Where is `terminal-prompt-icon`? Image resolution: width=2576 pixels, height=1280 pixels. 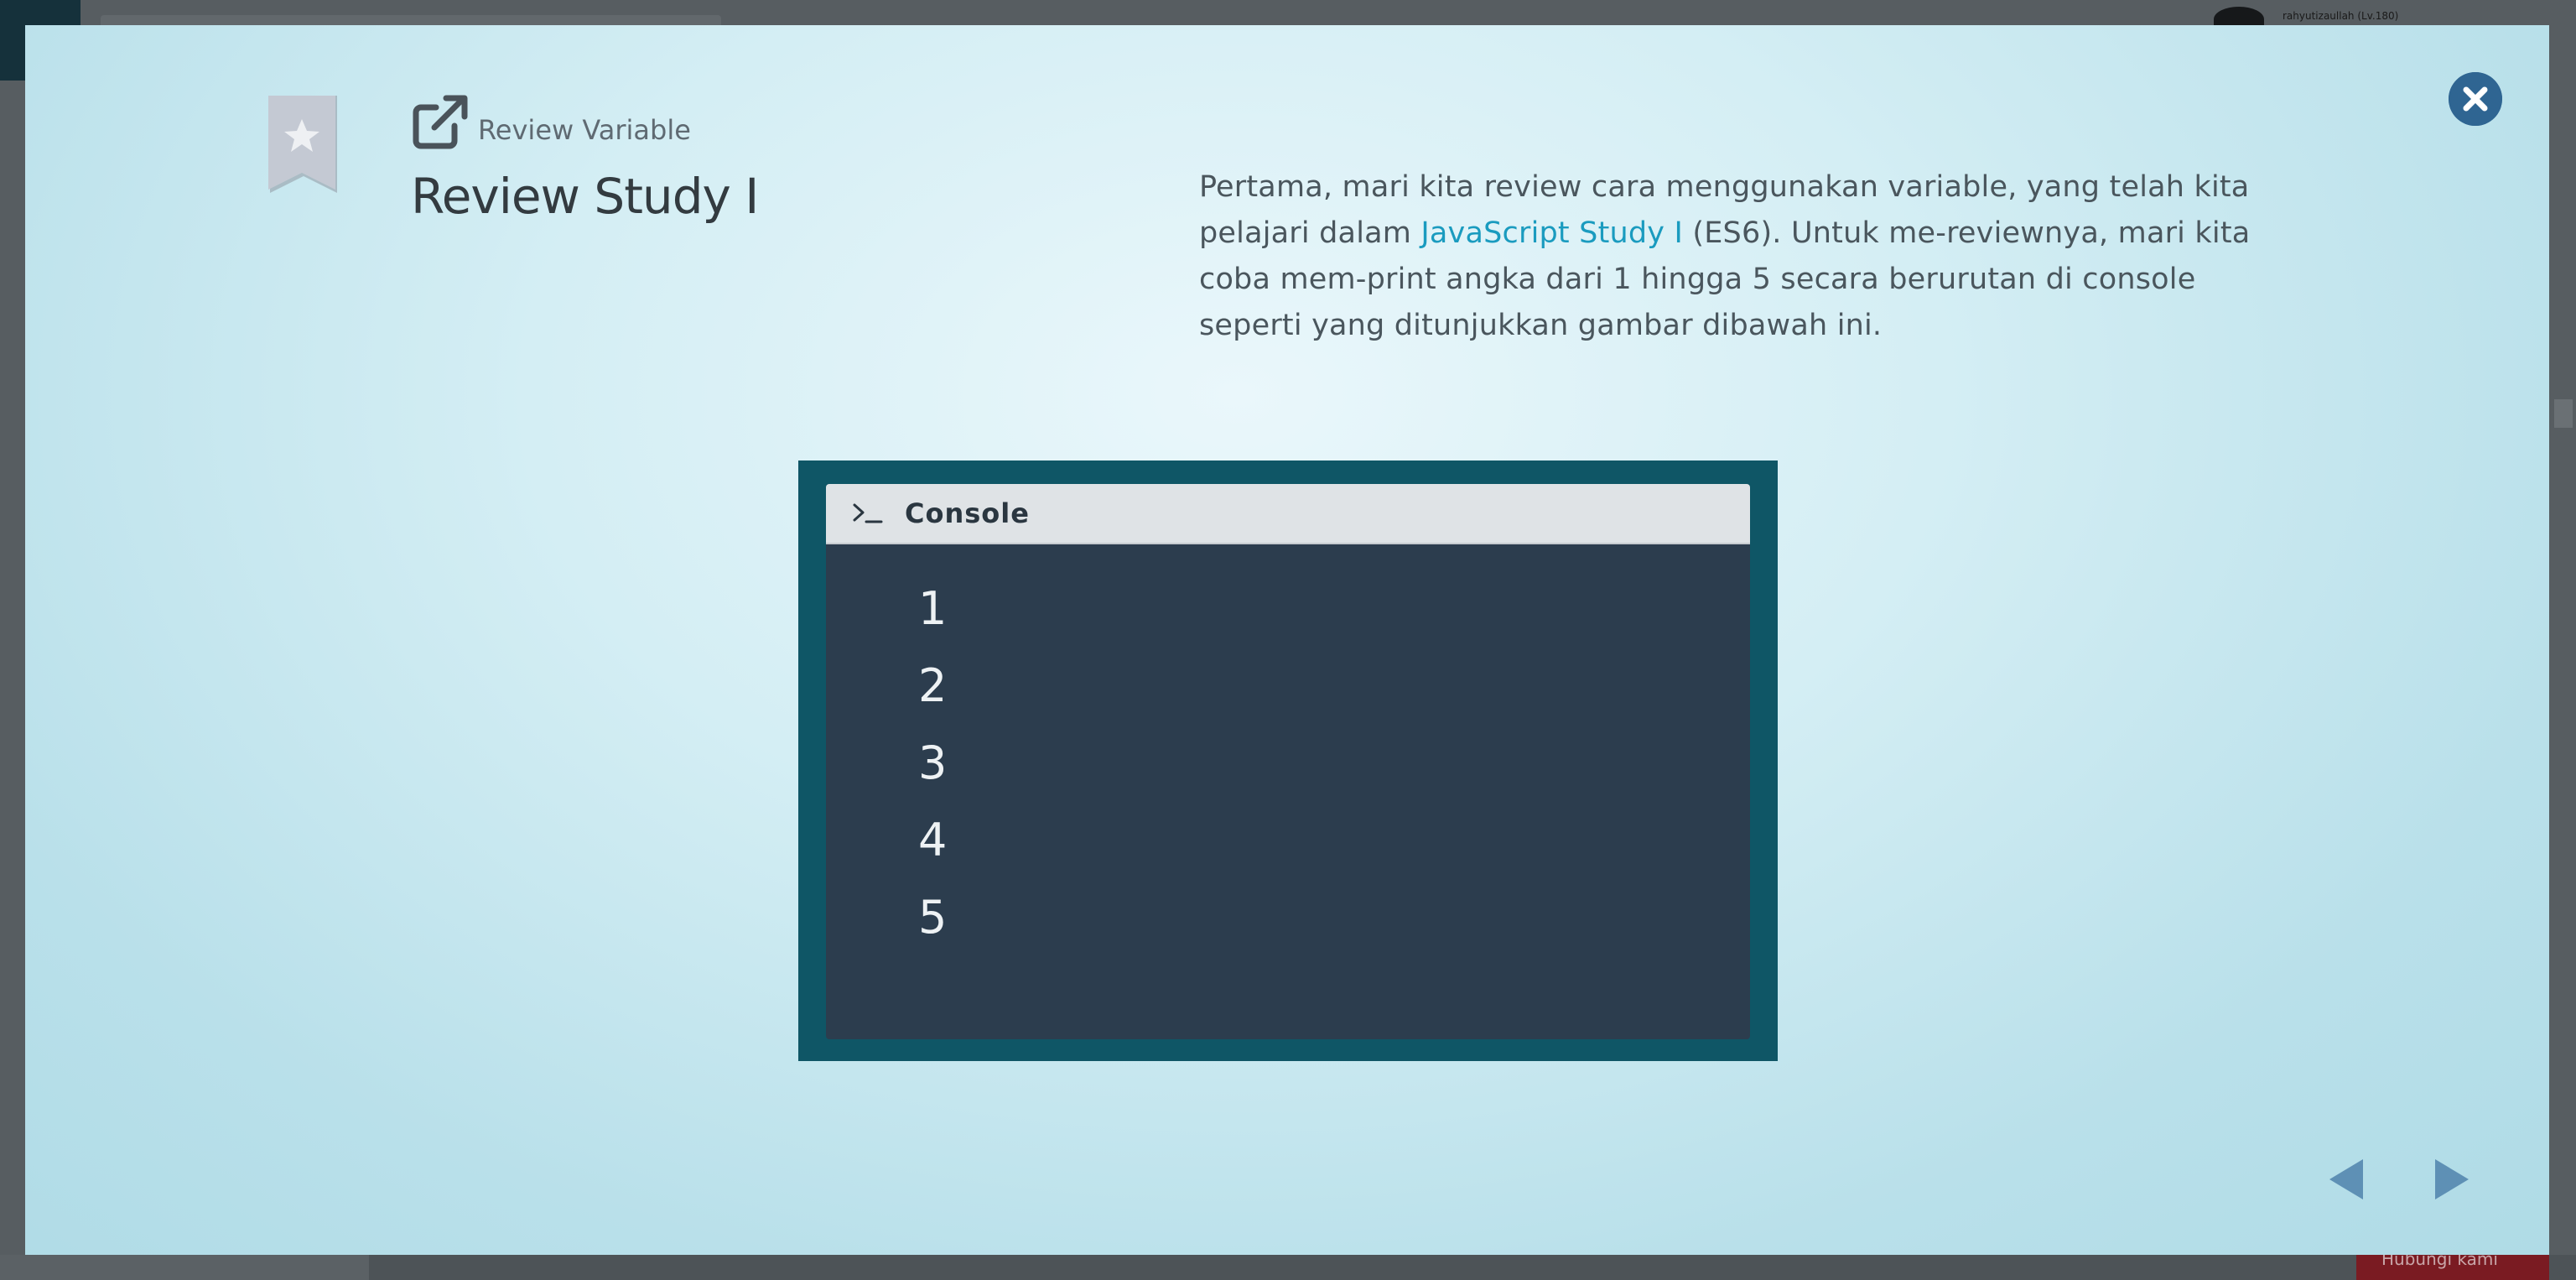
terminal-prompt-icon is located at coordinates (868, 513).